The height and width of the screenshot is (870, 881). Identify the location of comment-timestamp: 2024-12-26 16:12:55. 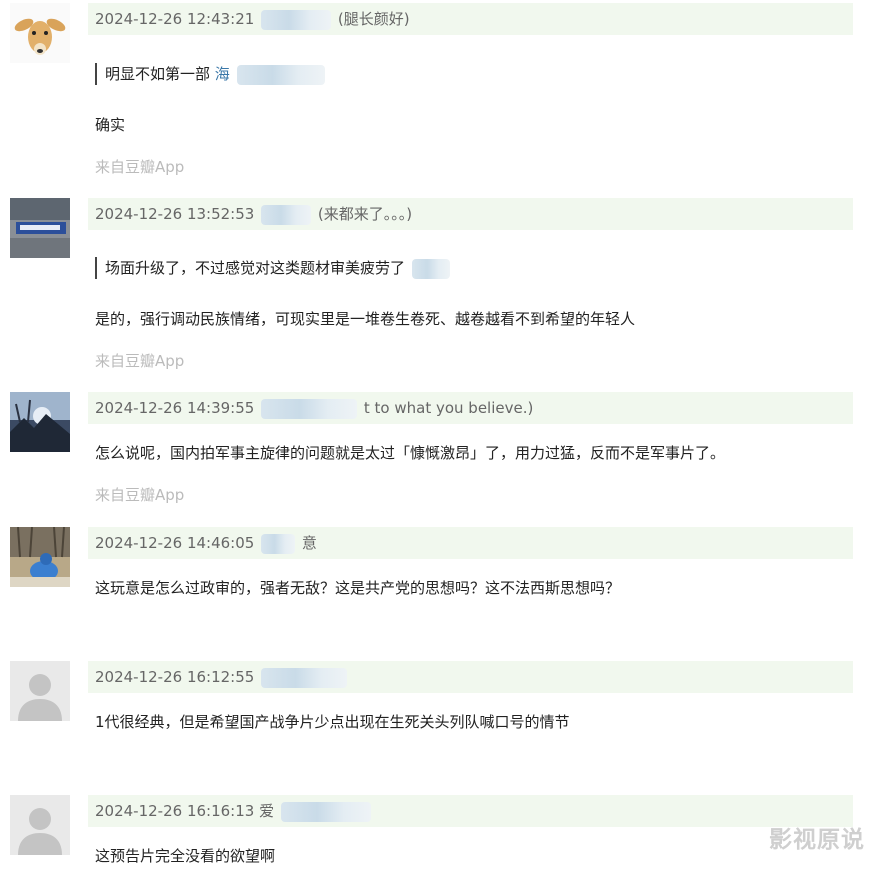
(175, 677).